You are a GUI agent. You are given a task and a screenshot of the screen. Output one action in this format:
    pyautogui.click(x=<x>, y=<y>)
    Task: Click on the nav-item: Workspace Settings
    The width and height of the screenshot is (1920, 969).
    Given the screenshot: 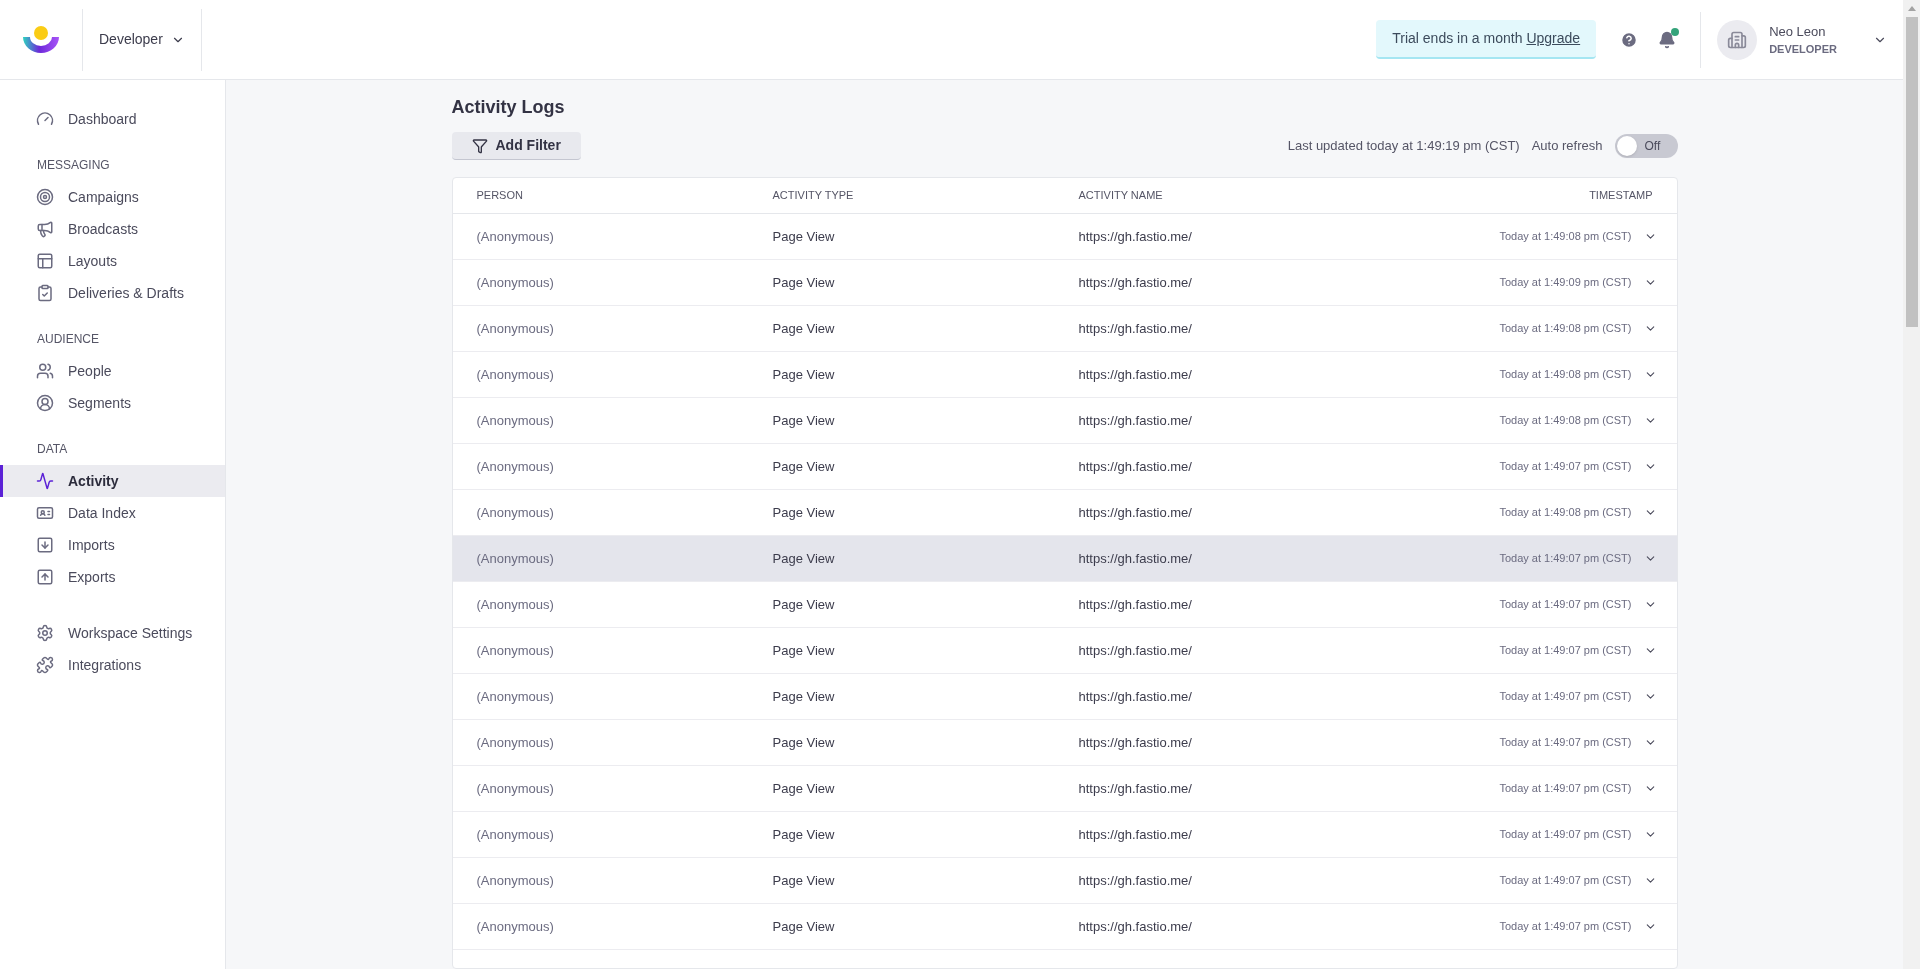 What is the action you would take?
    pyautogui.click(x=112, y=633)
    